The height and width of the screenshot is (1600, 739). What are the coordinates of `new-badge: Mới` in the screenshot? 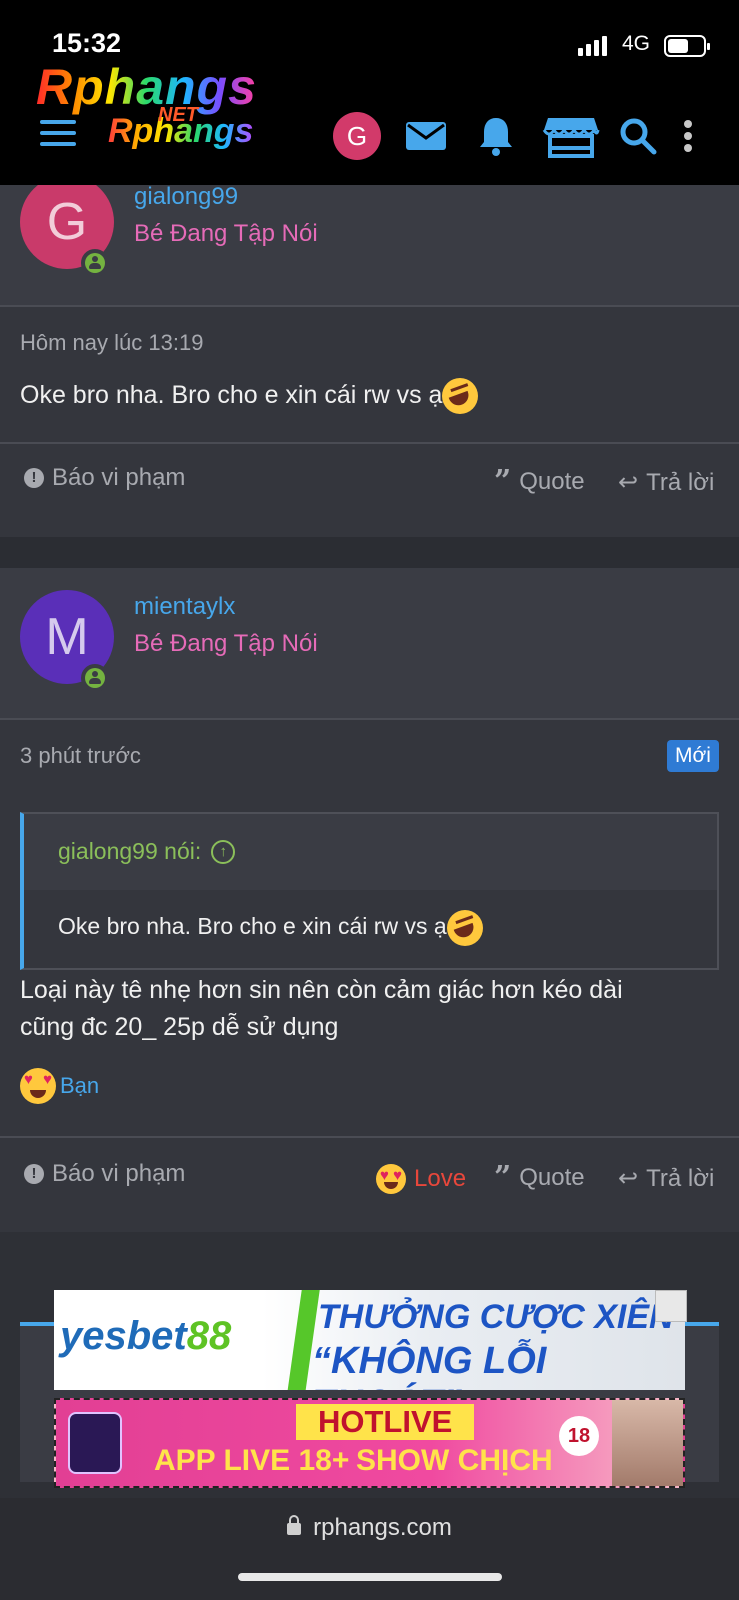 It's located at (693, 756).